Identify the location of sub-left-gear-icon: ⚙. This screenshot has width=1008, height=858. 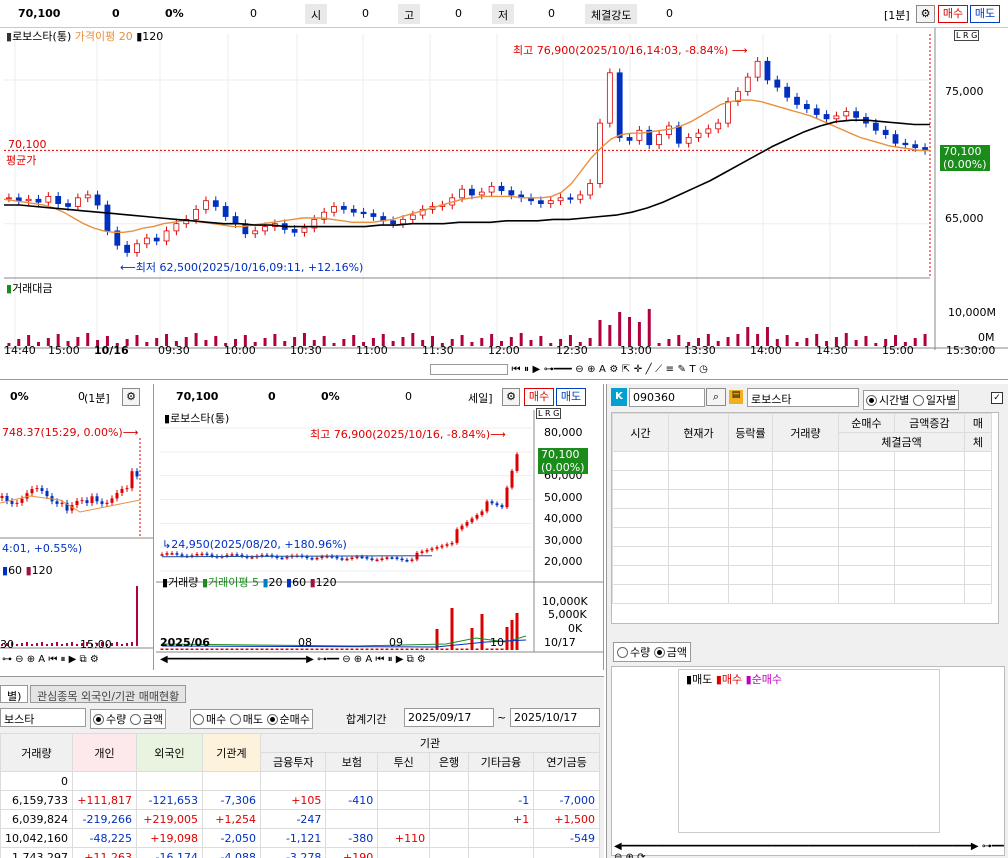
(131, 397).